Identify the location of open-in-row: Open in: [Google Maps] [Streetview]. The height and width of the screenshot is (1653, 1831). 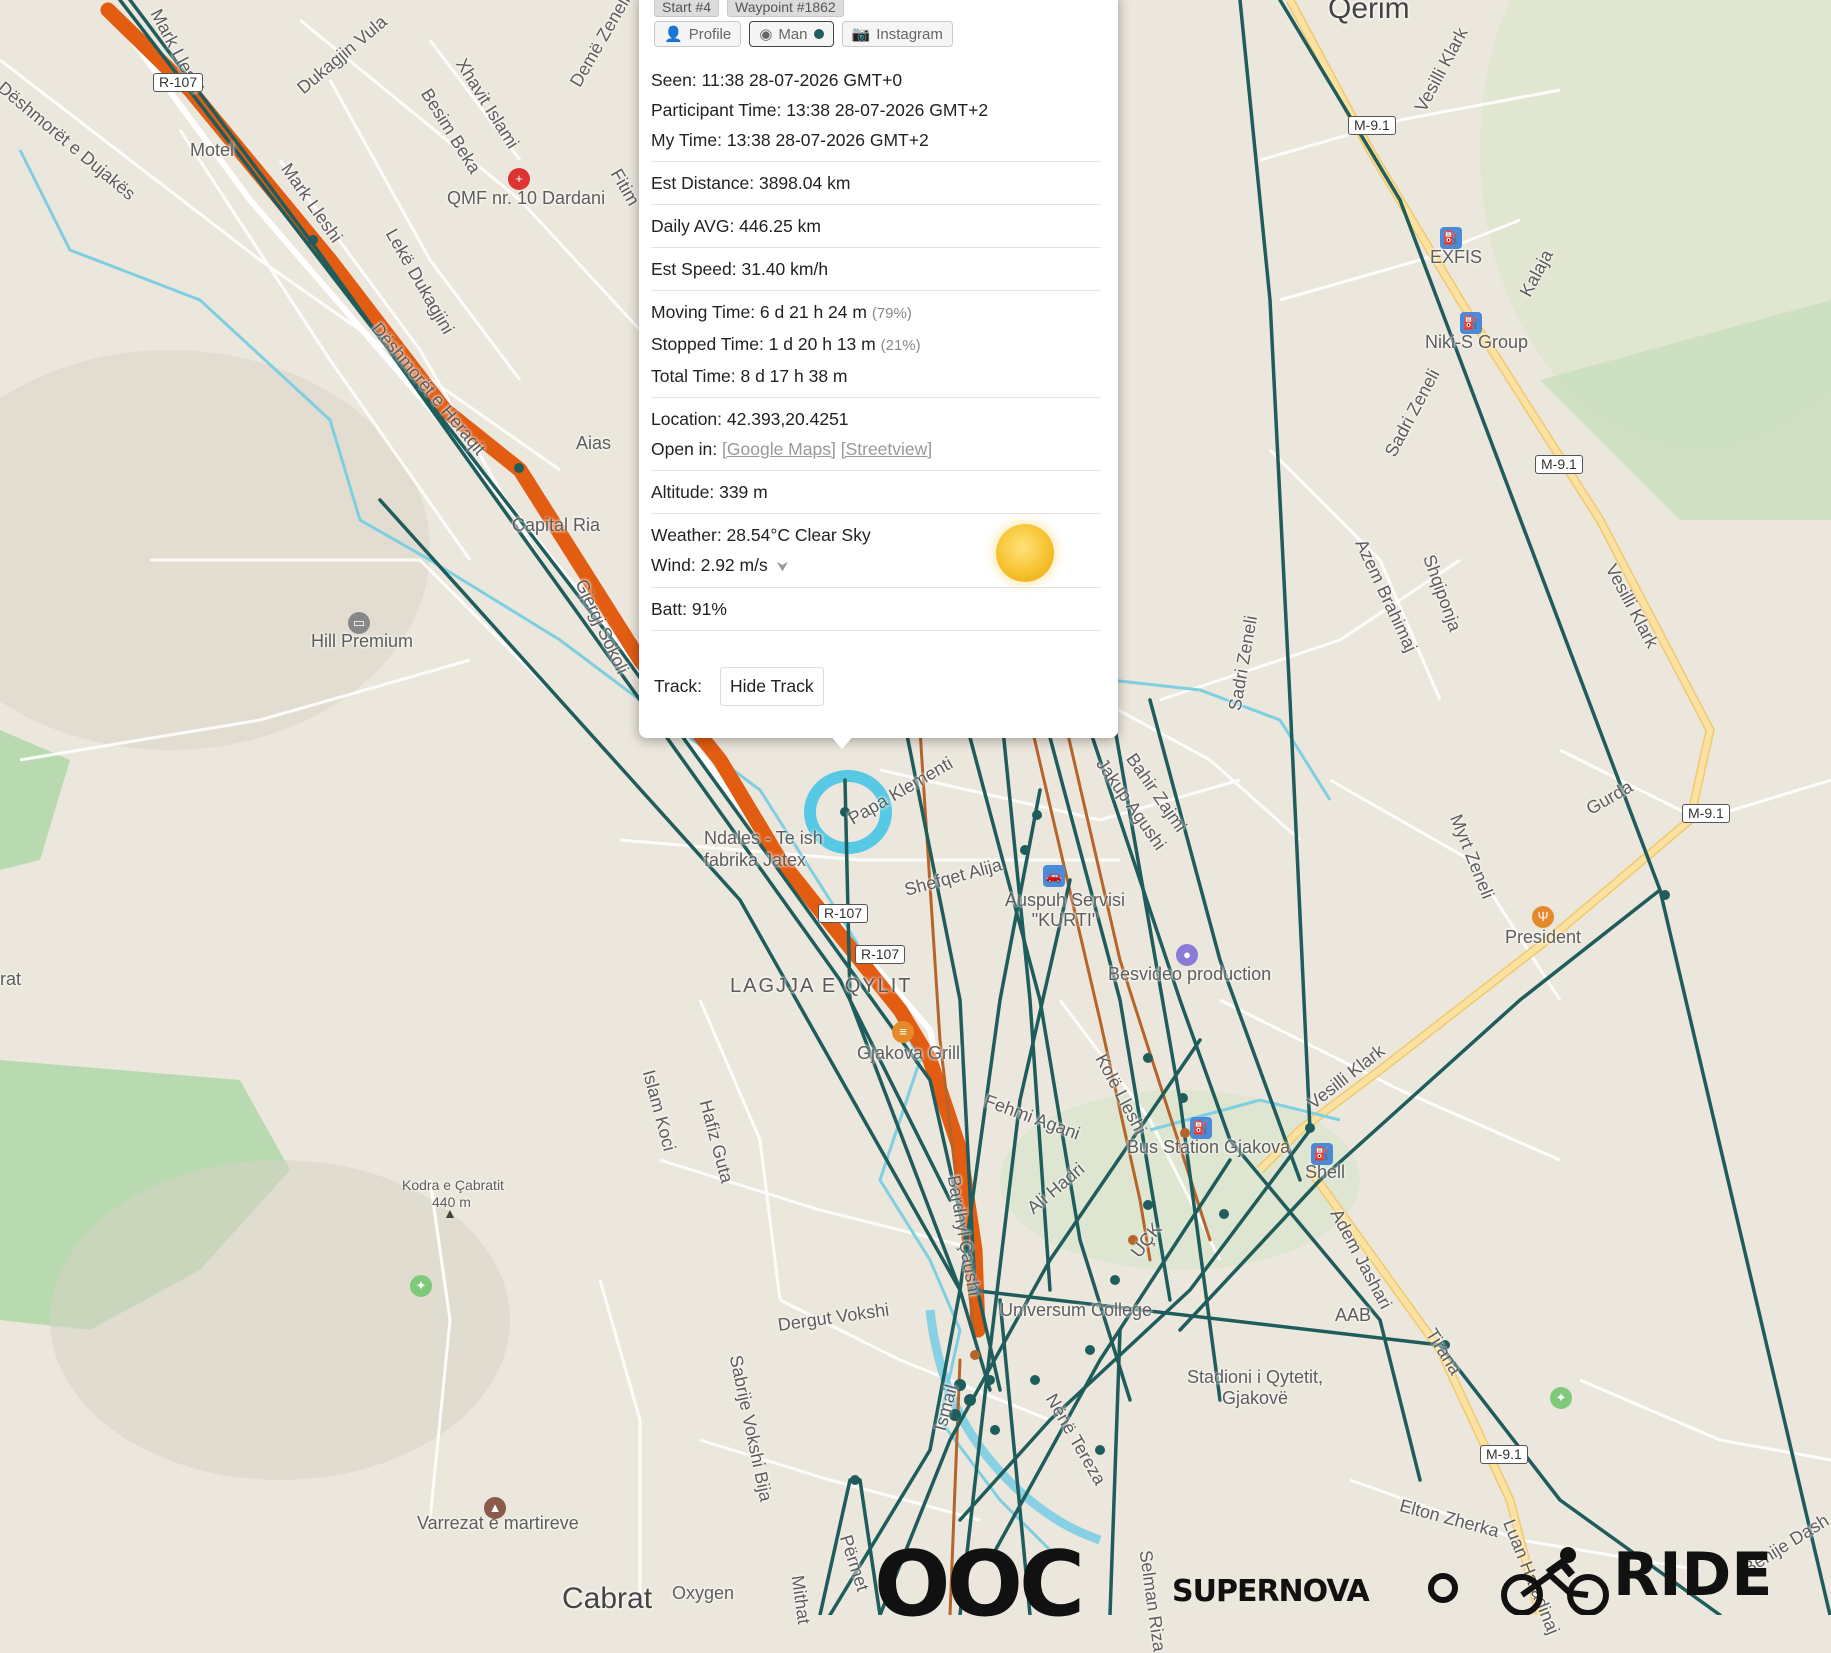
(876, 449).